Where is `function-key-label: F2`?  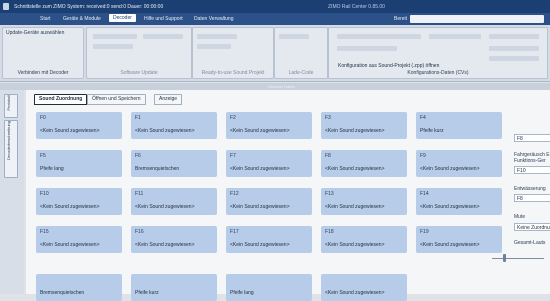
function-key-label: F2 is located at coordinates (233, 118).